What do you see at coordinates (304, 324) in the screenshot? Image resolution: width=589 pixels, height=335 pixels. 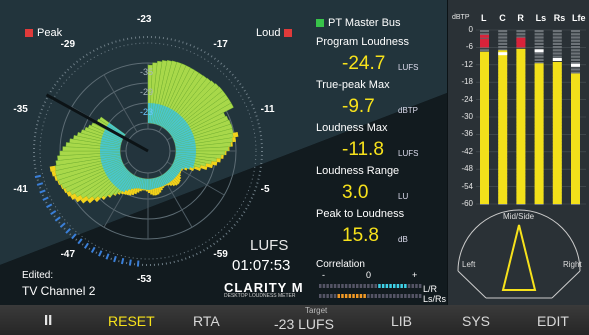 I see `target-button: -23 LUFS` at bounding box center [304, 324].